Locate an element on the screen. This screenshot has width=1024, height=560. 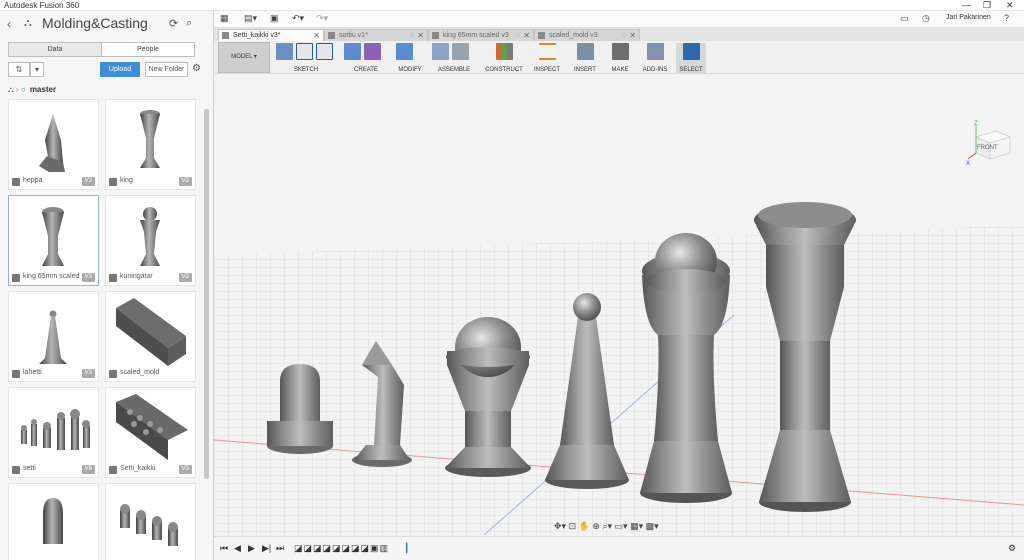
notifications-icon: ▭ is located at coordinates (904, 18).